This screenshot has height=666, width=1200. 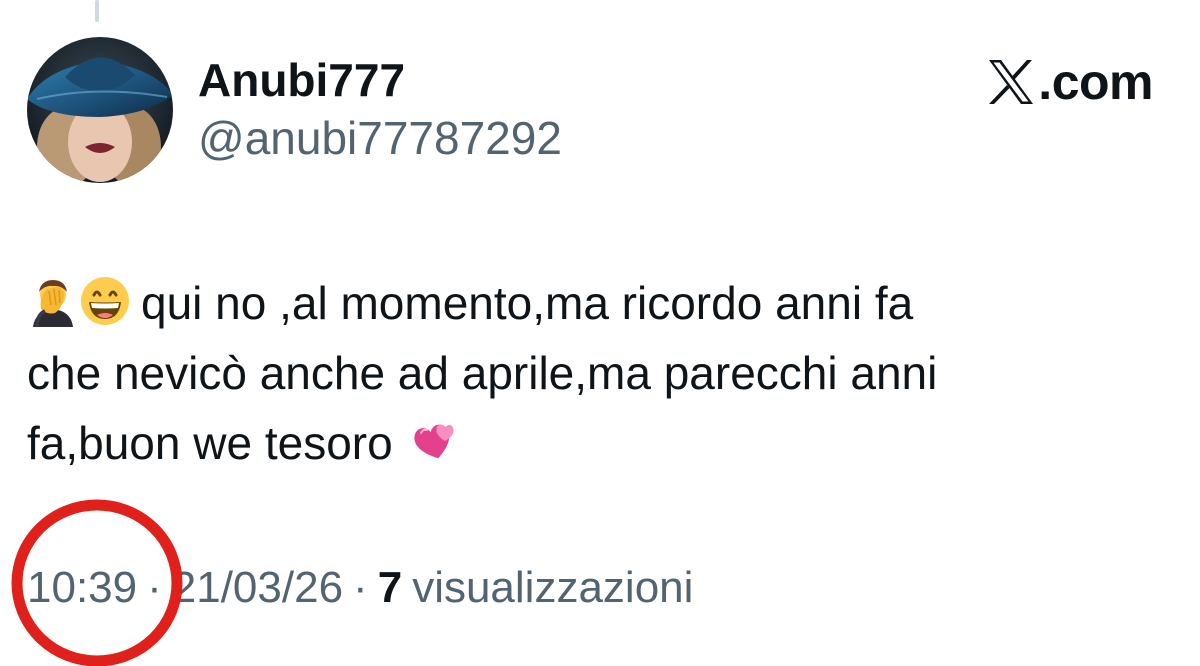 I want to click on tweet-date: 21/03/26, so click(x=257, y=587).